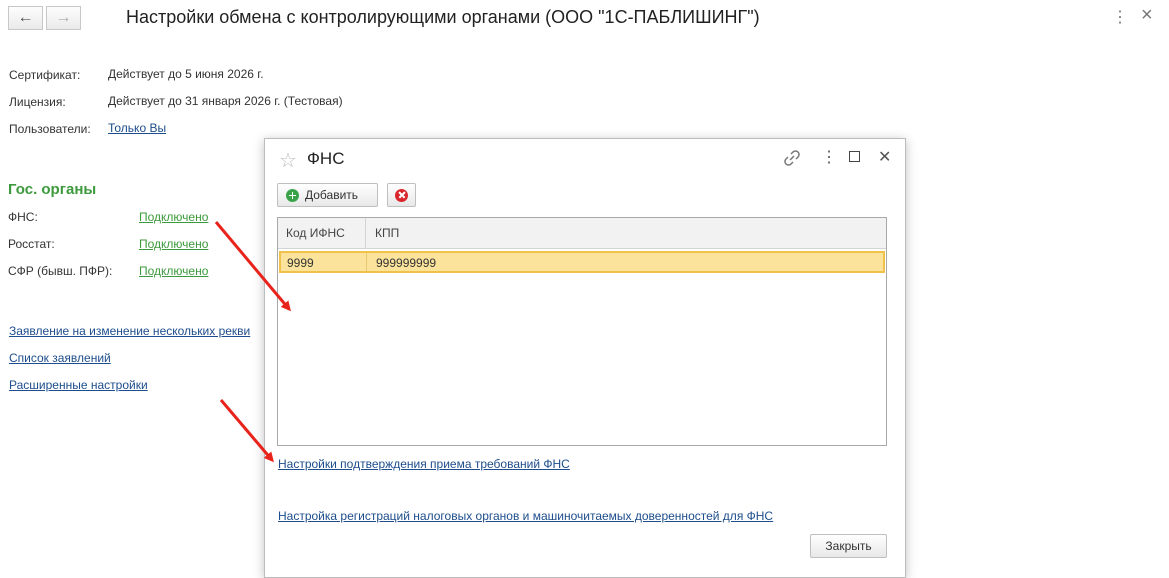  What do you see at coordinates (387, 233) in the screenshot?
I see `column-header-kpp: КПП` at bounding box center [387, 233].